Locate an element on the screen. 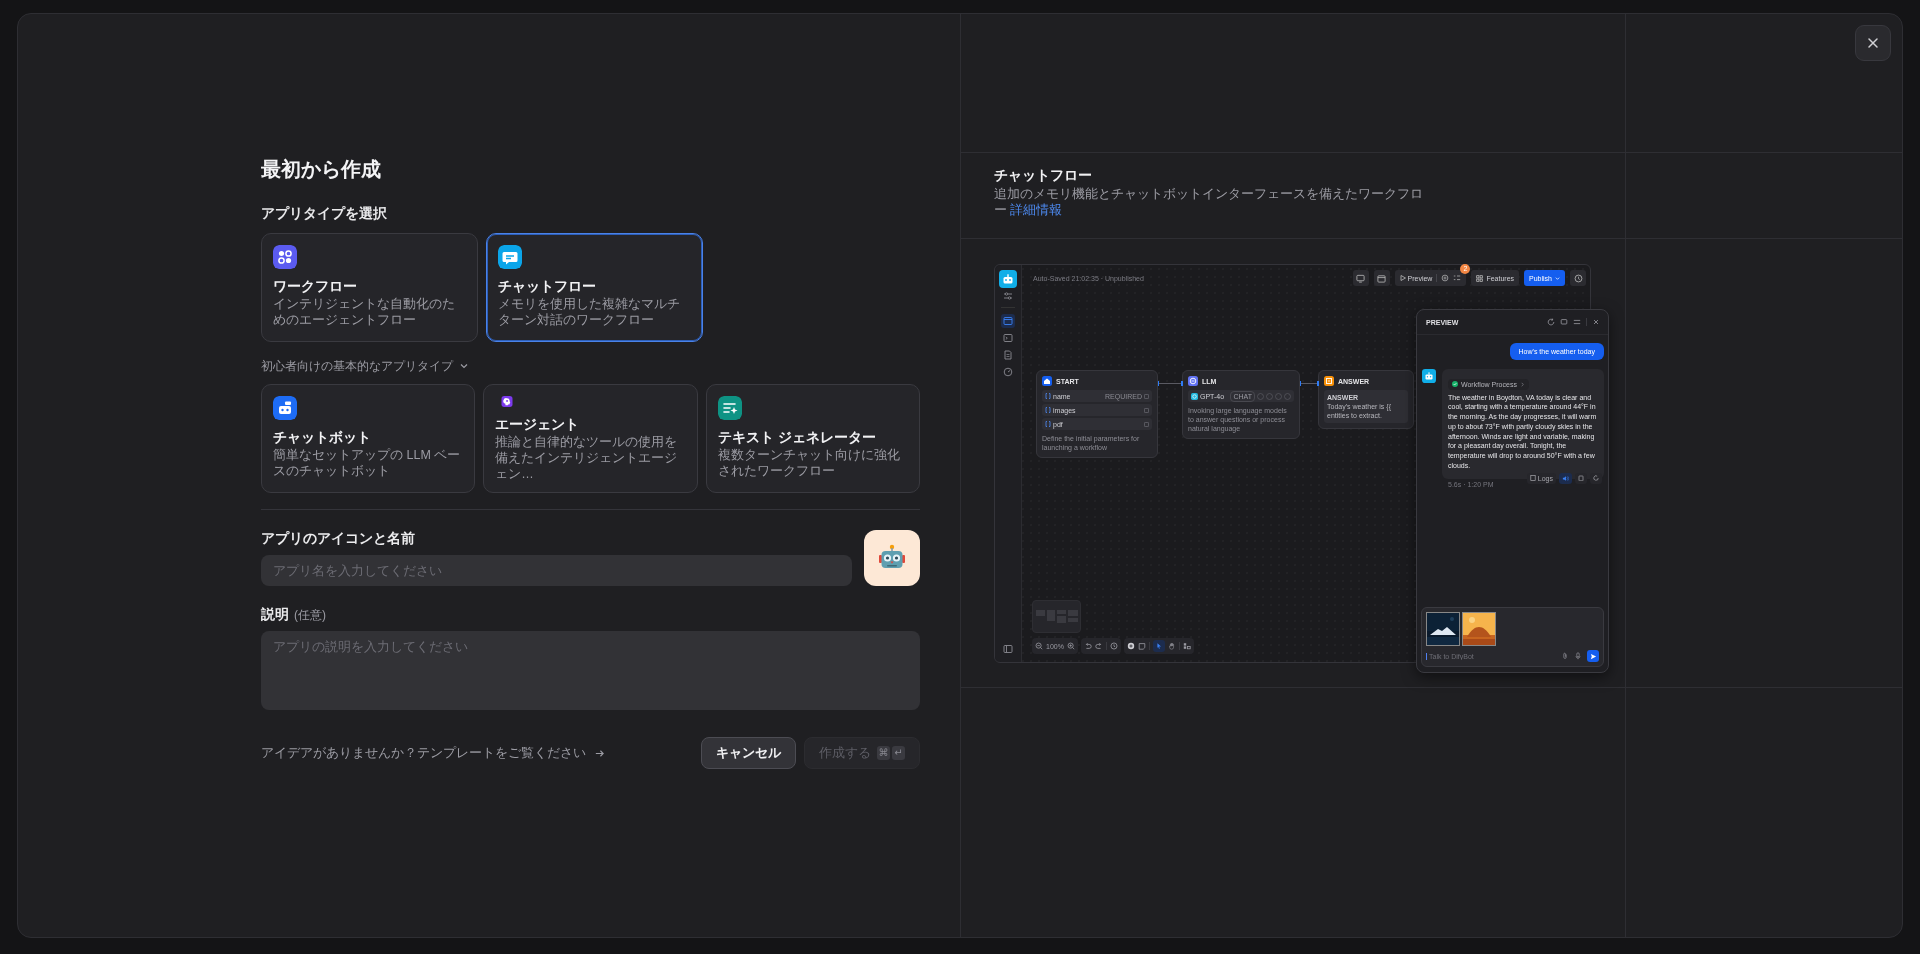 Image resolution: width=1920 pixels, height=954 pixels. text-sparkle-icon is located at coordinates (729, 408).